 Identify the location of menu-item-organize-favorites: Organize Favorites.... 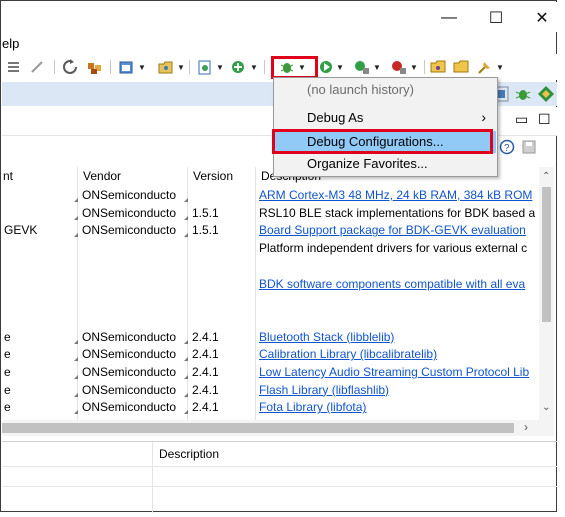
(385, 164).